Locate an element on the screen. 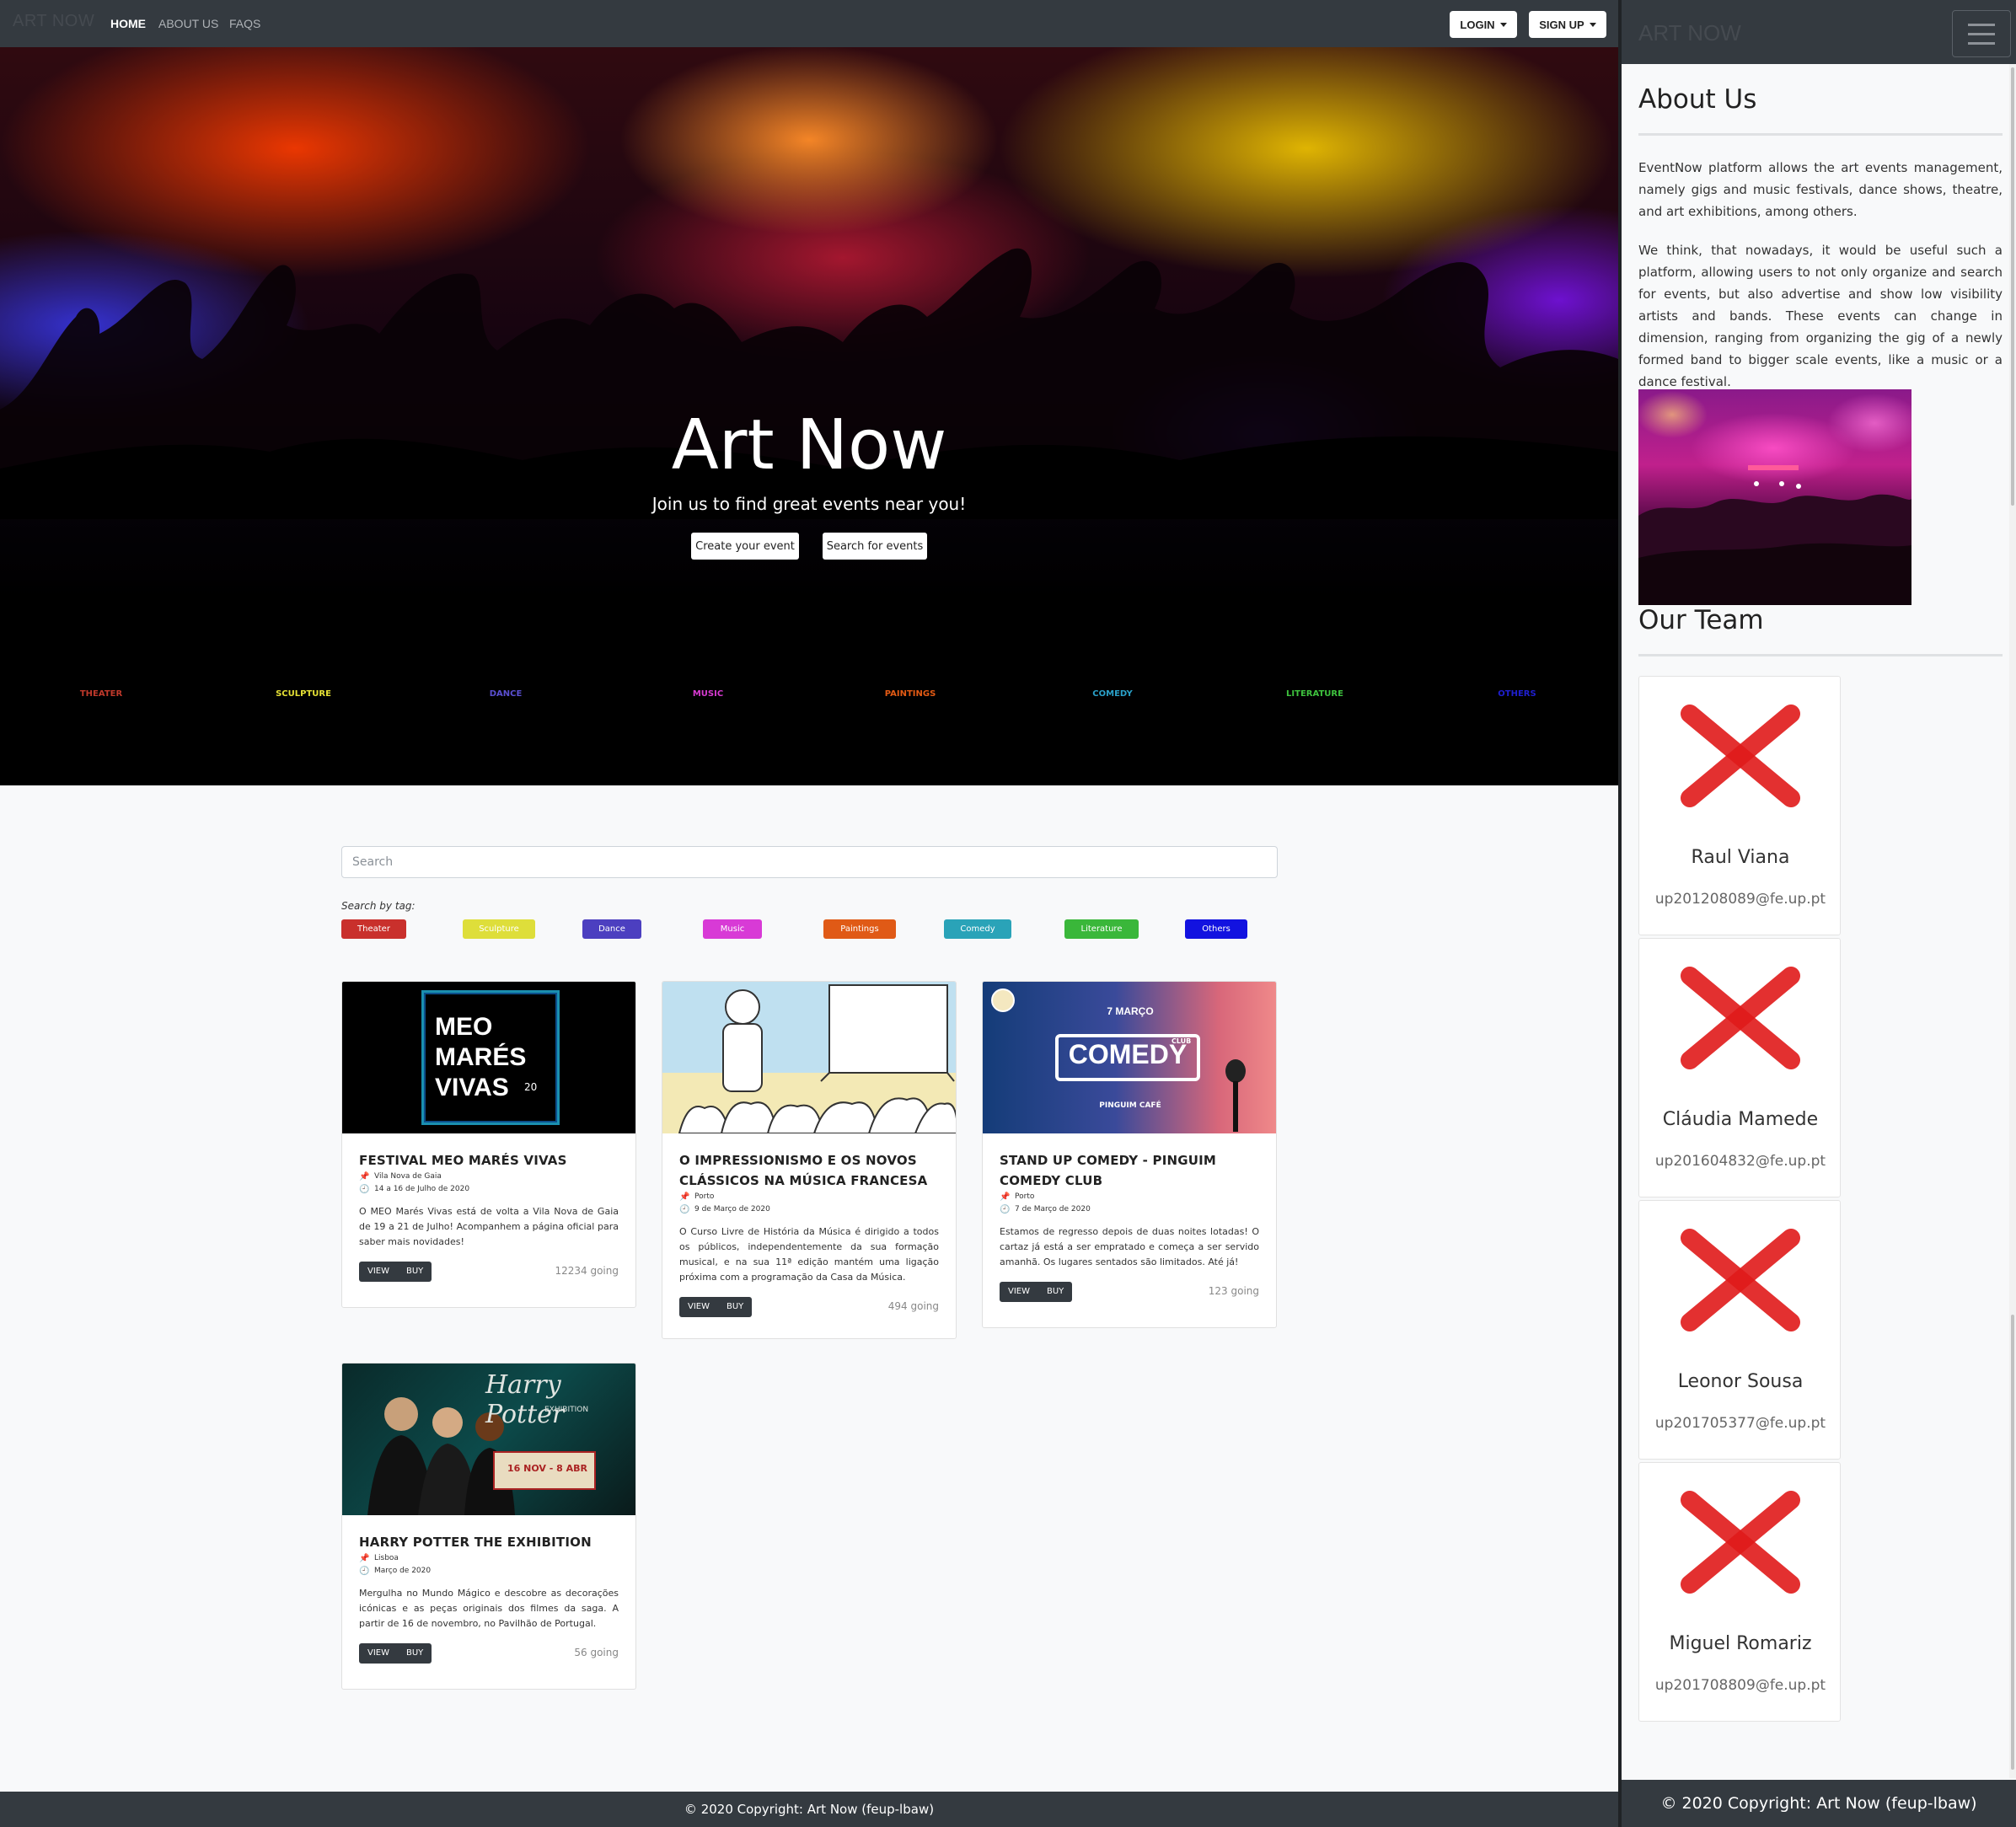  signup-label: SIGN UP is located at coordinates (1561, 24).